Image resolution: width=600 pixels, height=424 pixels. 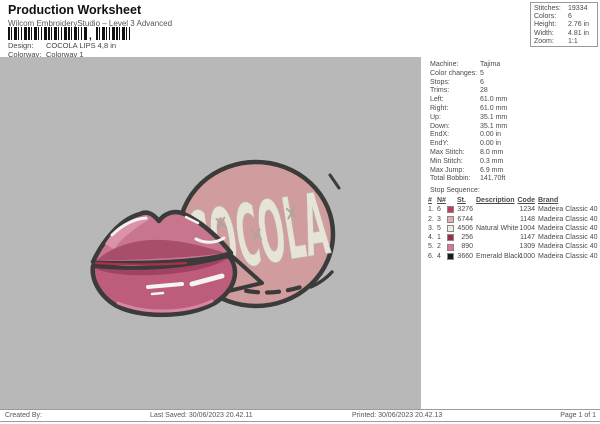 I want to click on machine-info-label: EndY:, so click(x=439, y=144).